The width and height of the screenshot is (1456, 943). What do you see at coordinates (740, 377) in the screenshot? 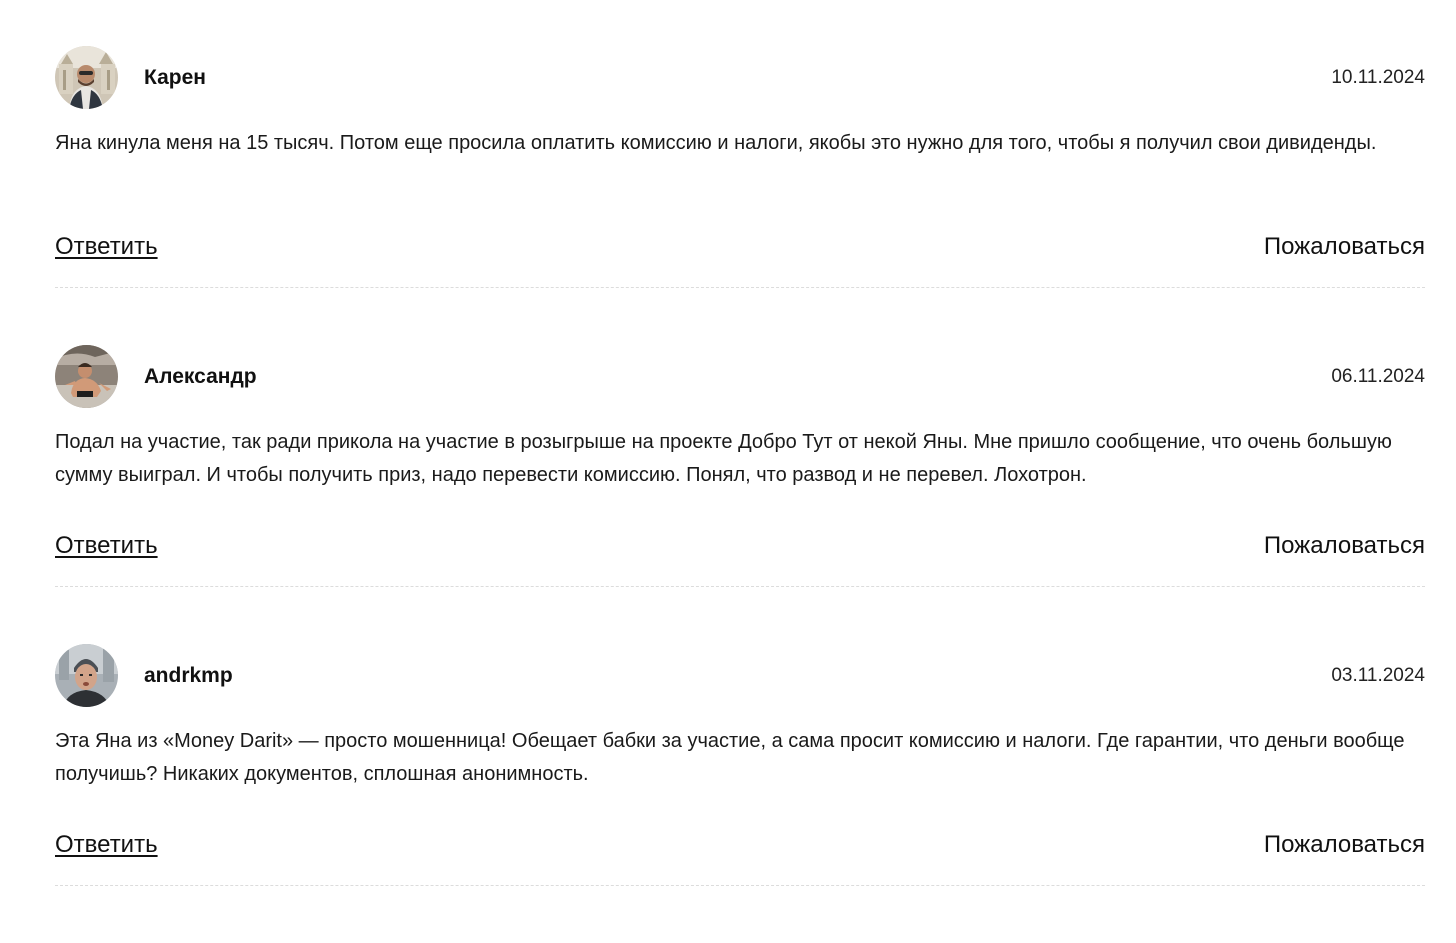
I see `comment-header: Александр 06.11.2024` at bounding box center [740, 377].